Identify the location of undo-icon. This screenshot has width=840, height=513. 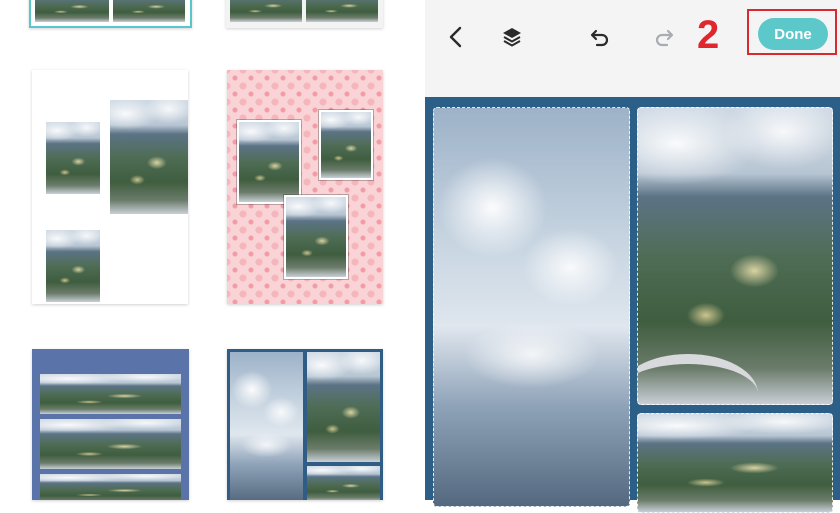
(599, 38).